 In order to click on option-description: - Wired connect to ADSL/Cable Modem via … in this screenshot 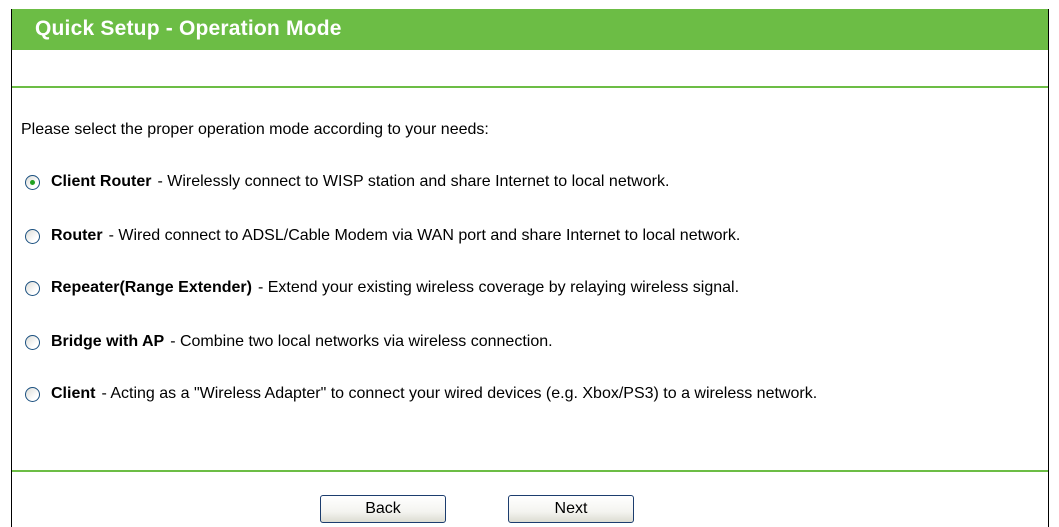, I will do `click(424, 235)`.